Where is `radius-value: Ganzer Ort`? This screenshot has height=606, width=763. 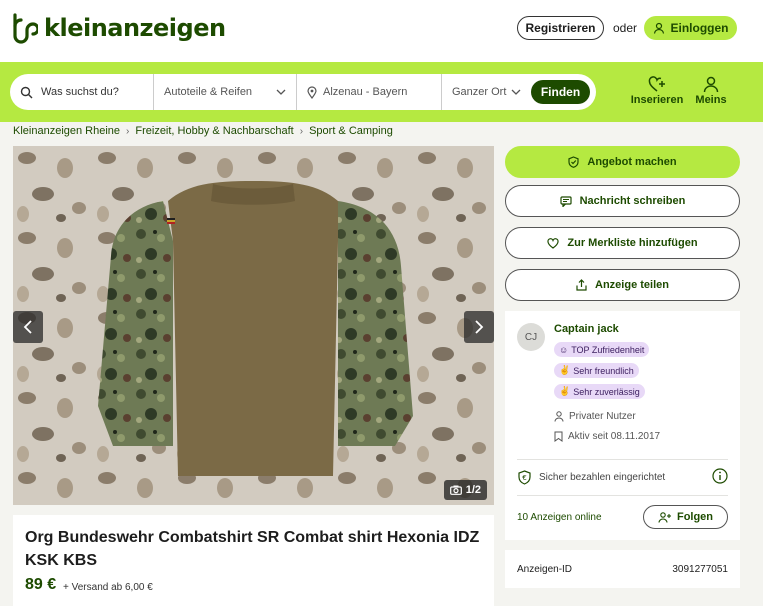 radius-value: Ganzer Ort is located at coordinates (479, 92).